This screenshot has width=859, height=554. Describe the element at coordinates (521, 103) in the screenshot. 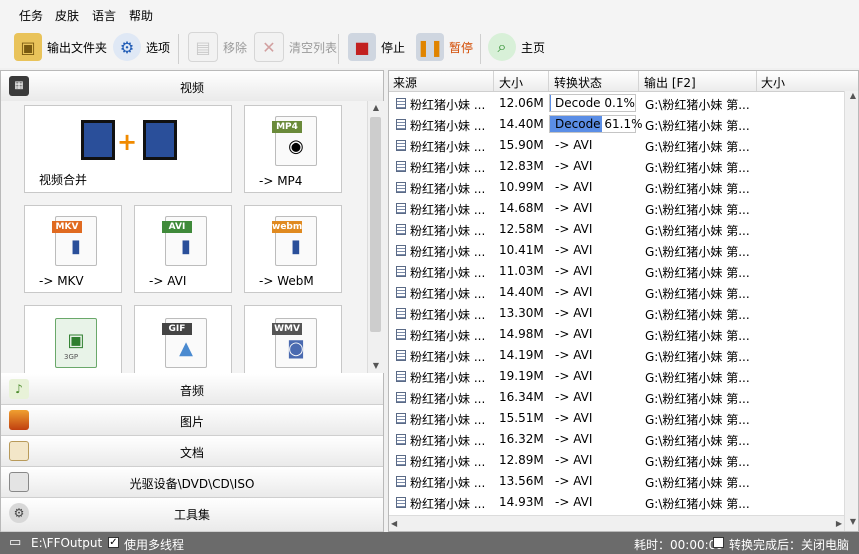

I see `size-cell: 12.06M` at that location.